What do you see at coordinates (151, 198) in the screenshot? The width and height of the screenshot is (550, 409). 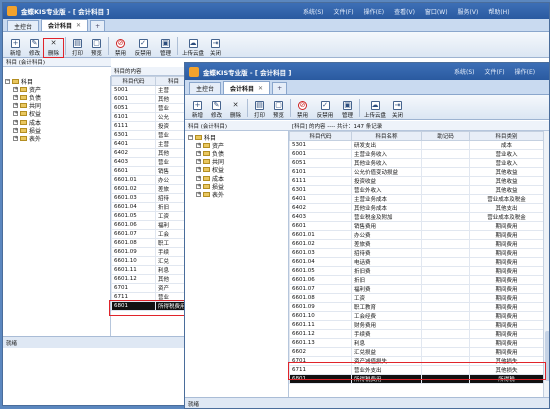 I see `table-row: 6601.03 招待` at bounding box center [151, 198].